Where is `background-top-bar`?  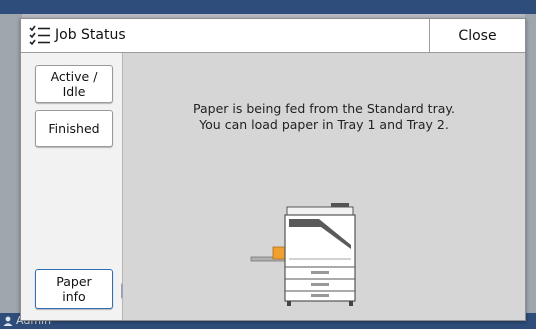 background-top-bar is located at coordinates (268, 7).